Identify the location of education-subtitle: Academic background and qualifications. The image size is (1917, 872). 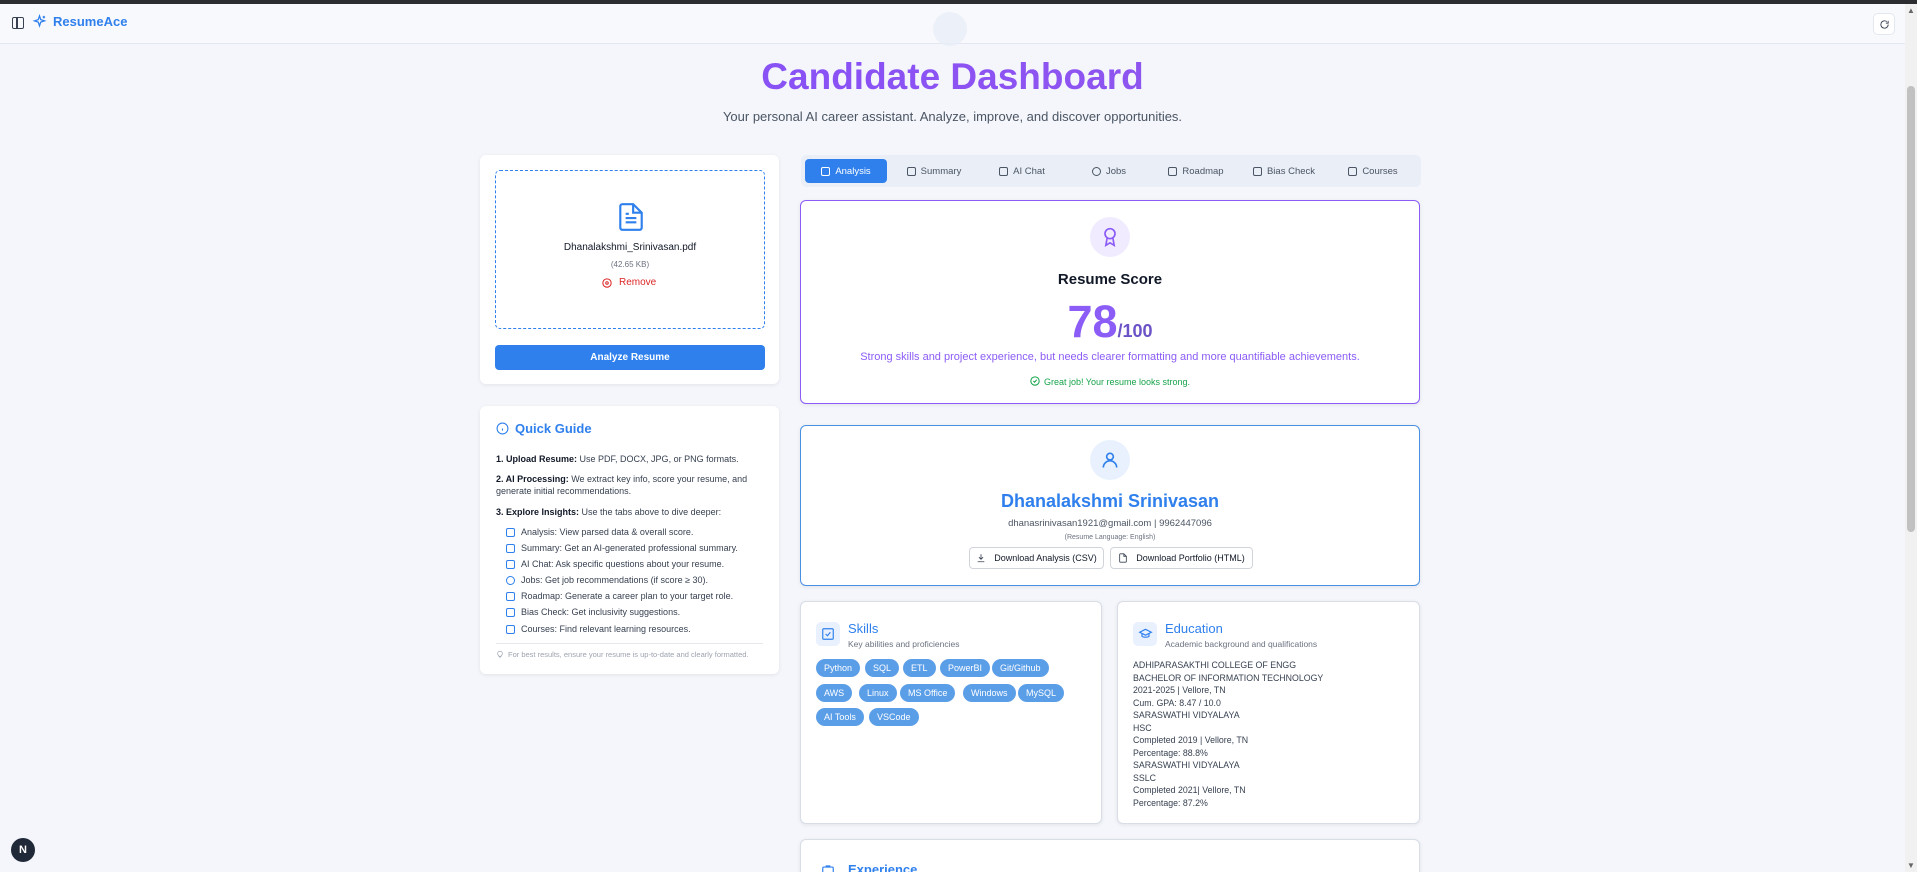
(1241, 644).